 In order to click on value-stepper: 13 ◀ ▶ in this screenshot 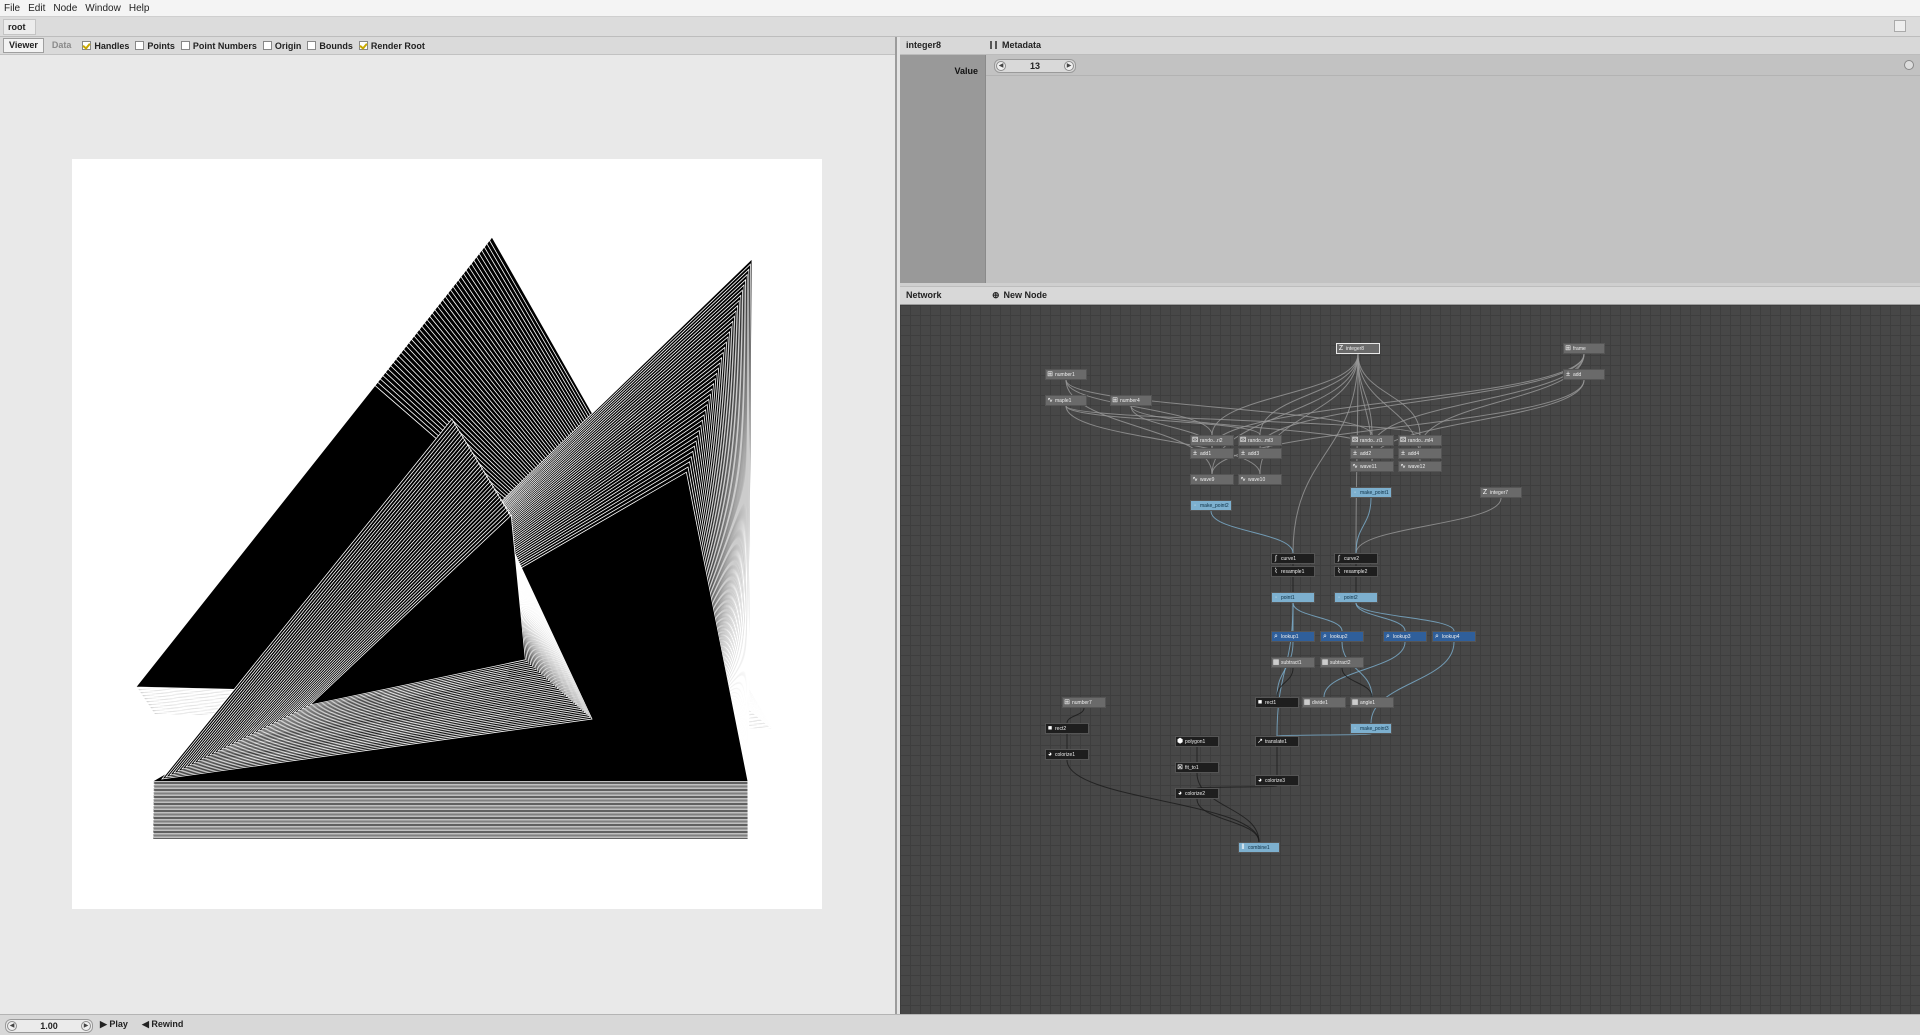, I will do `click(1035, 66)`.